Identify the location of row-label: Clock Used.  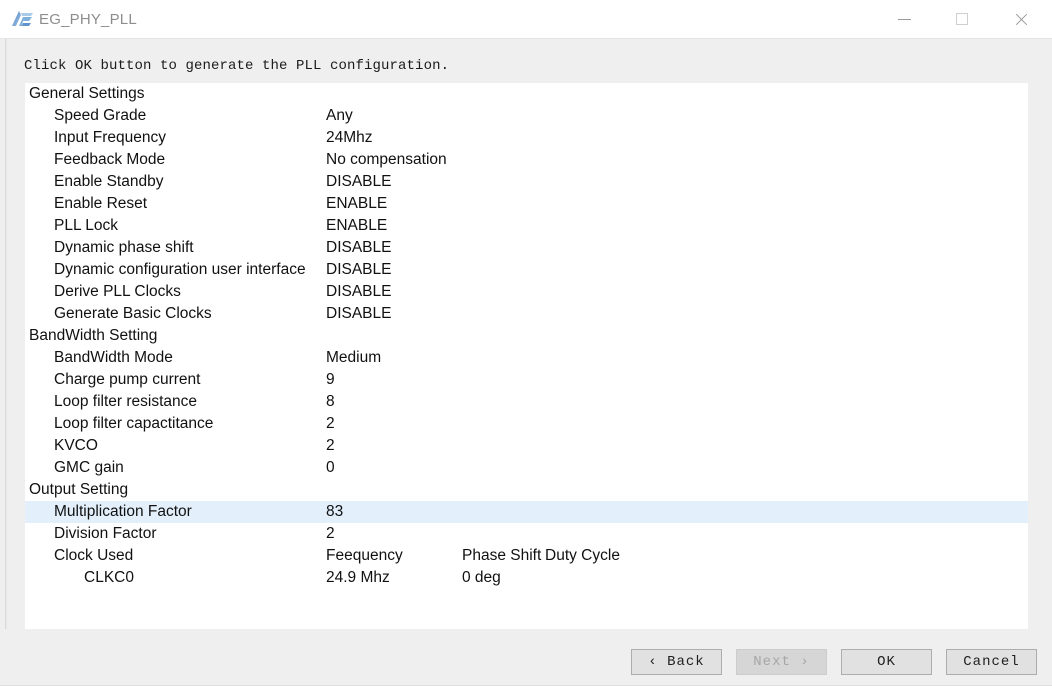
(94, 555).